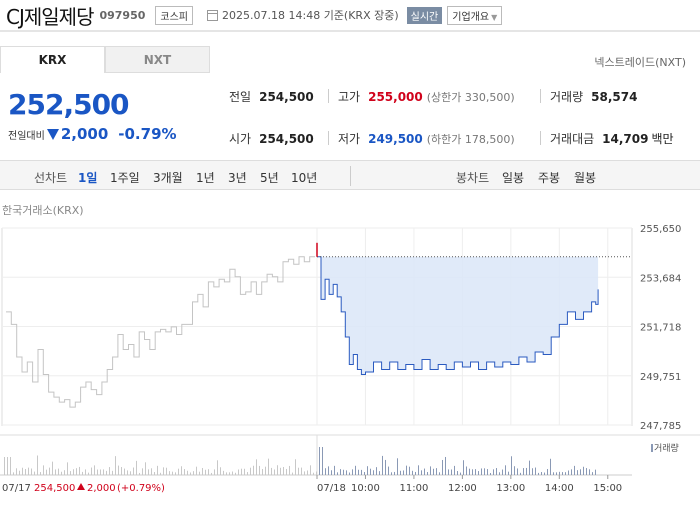 The width and height of the screenshot is (700, 505). I want to click on period-5y: 5년, so click(269, 177).